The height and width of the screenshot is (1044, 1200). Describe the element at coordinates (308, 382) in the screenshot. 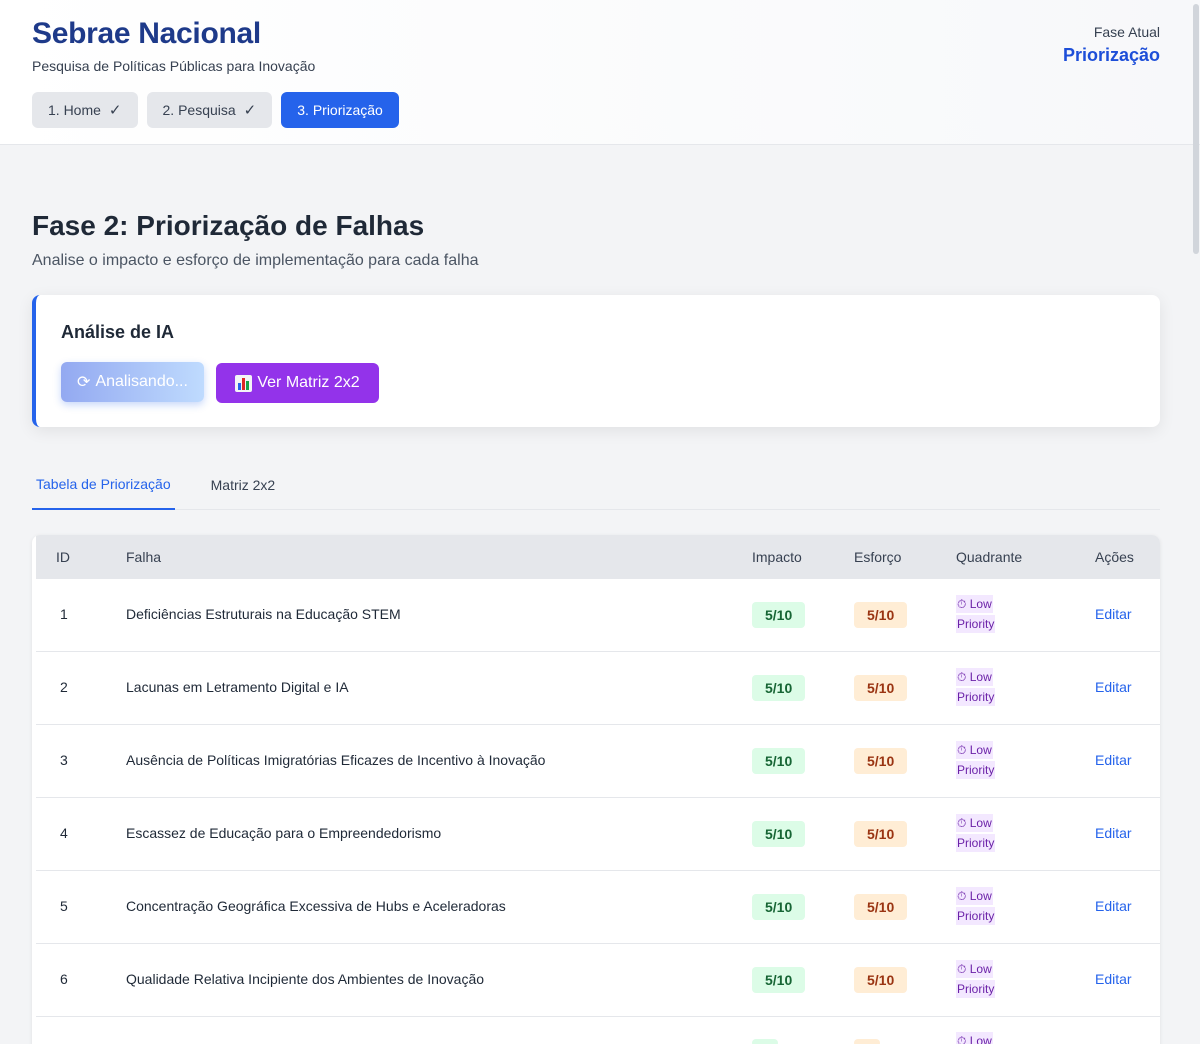

I see `view-matrix-label: Ver Matriz 2x2` at that location.